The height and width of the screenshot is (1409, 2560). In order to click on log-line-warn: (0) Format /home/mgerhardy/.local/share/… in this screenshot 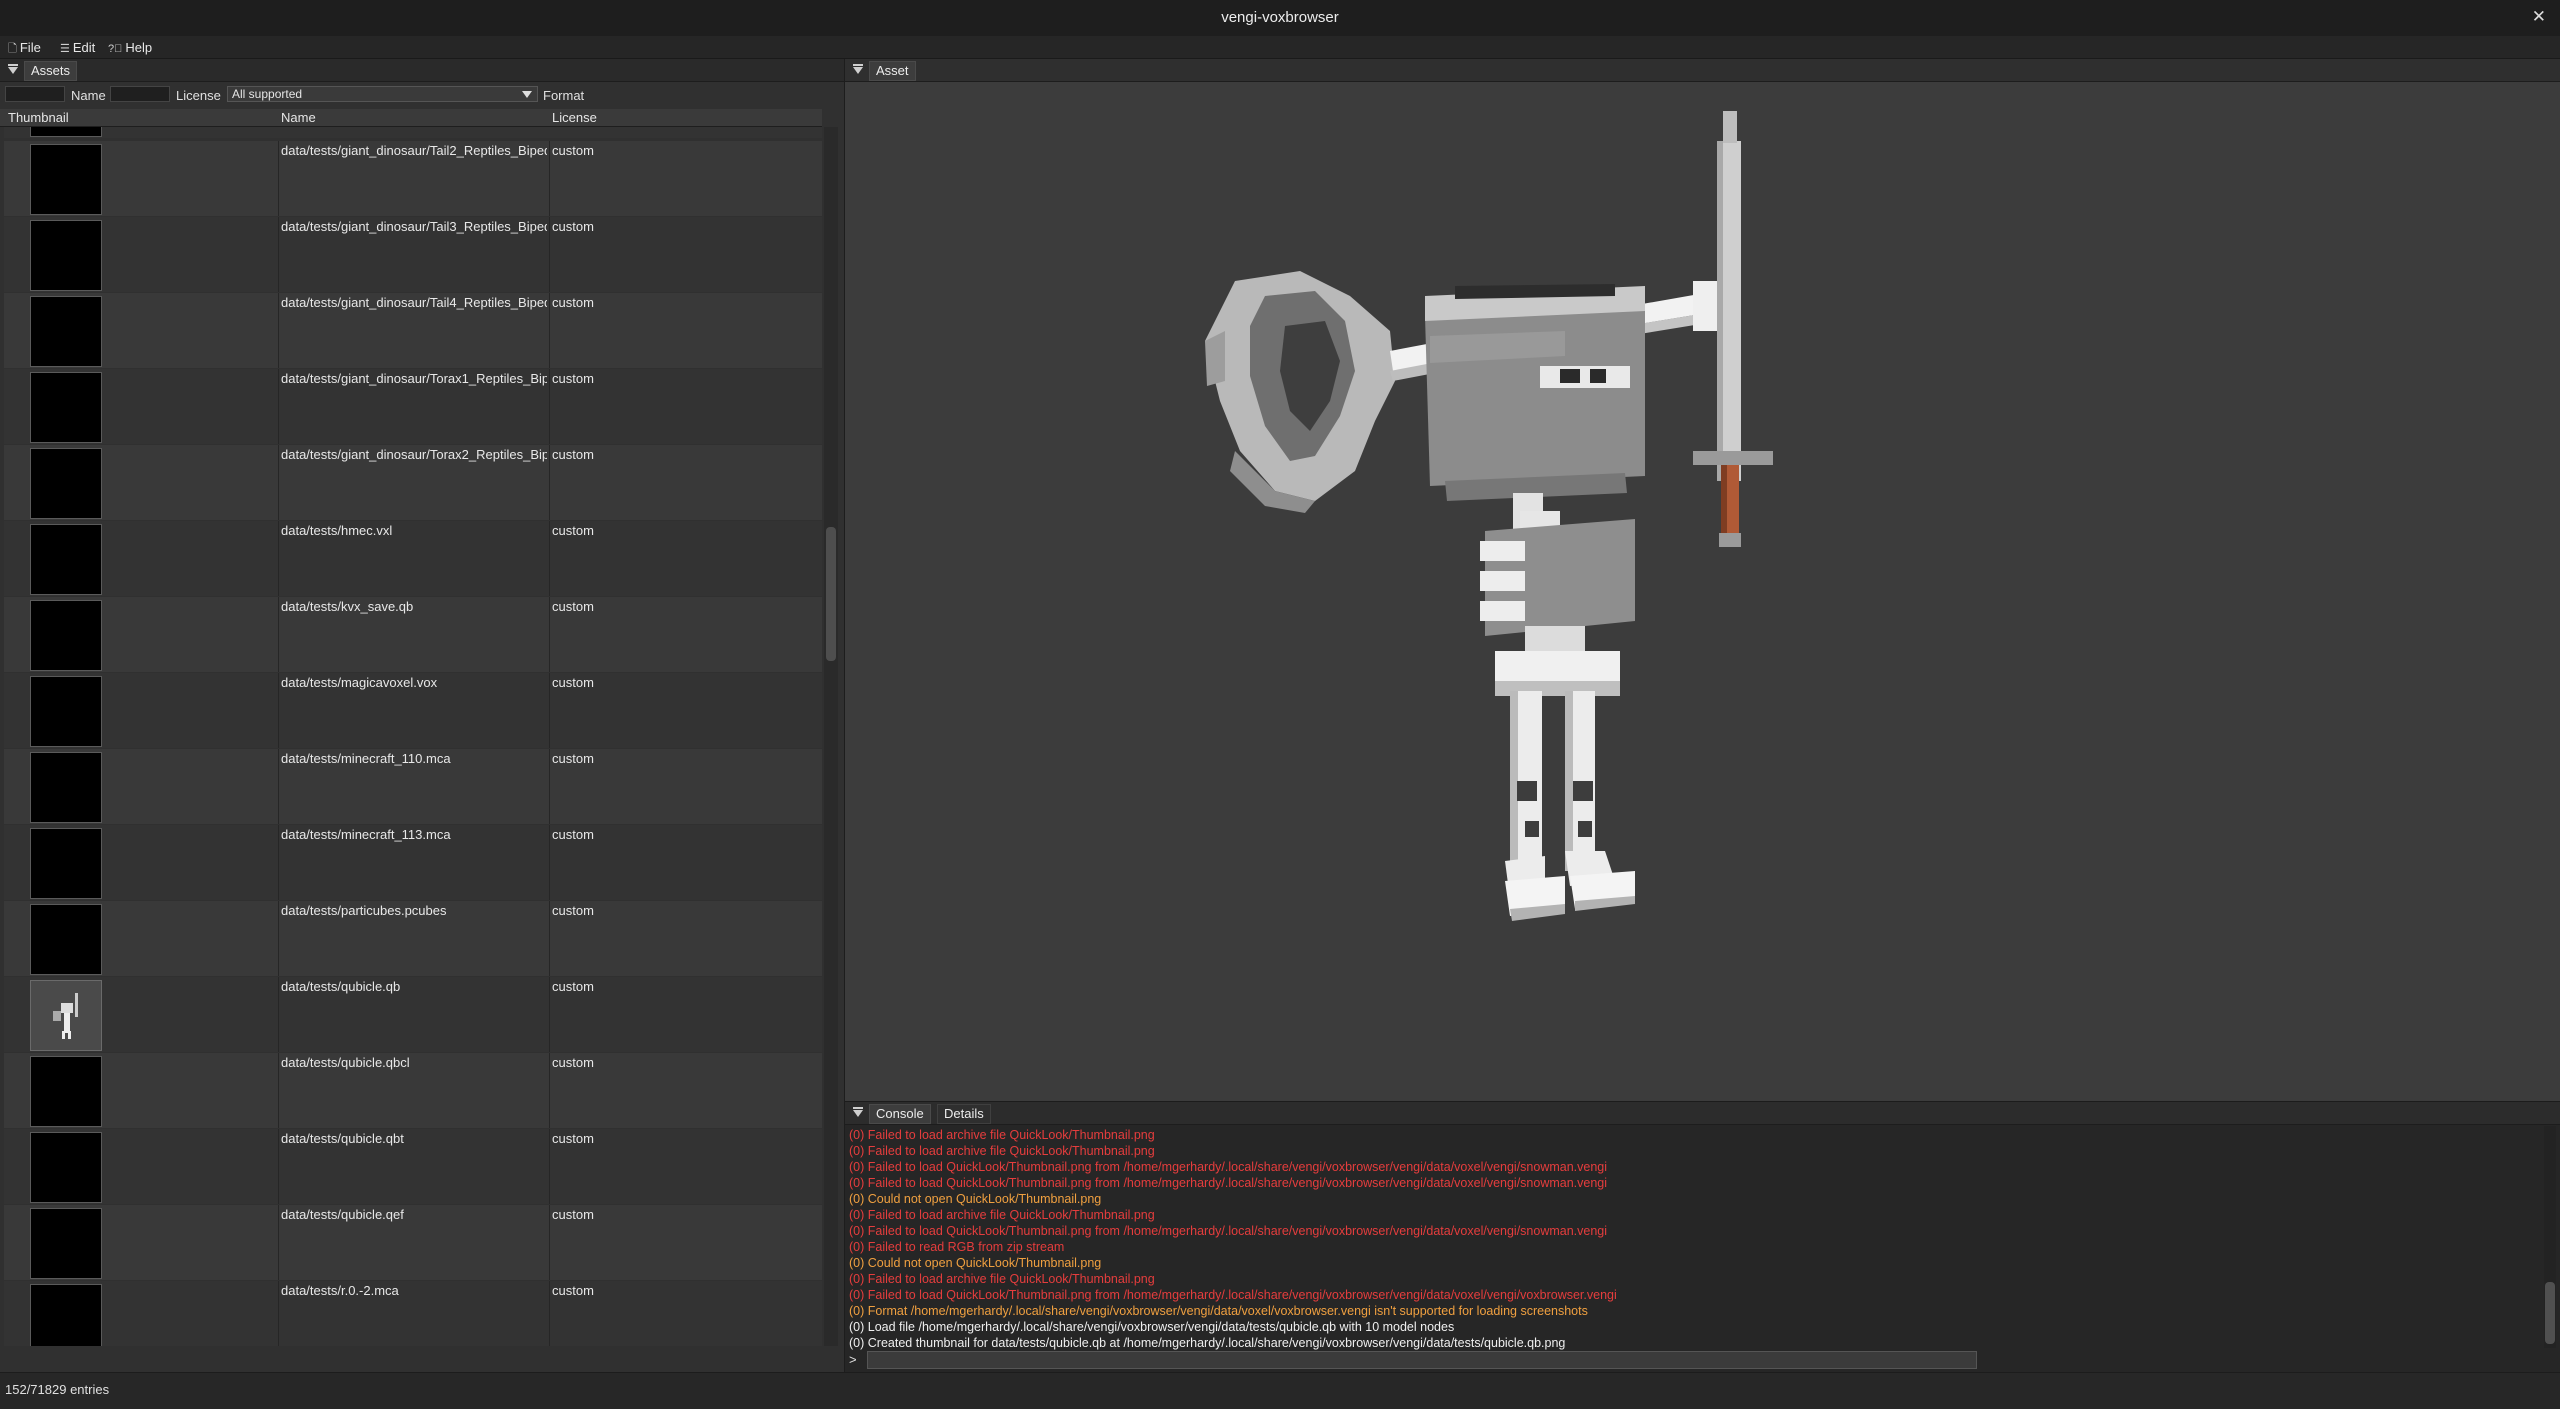, I will do `click(1218, 1311)`.